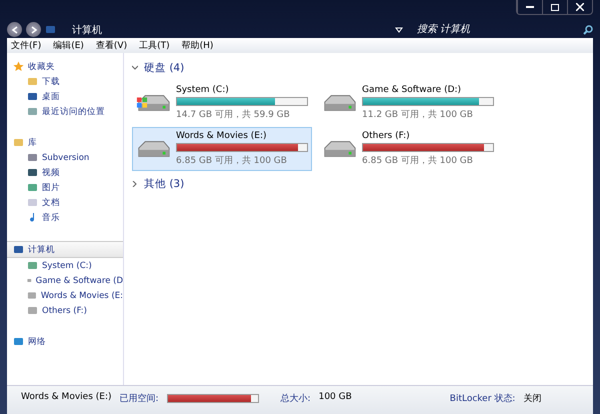 The width and height of the screenshot is (600, 414). What do you see at coordinates (65, 96) in the screenshot?
I see `nav-item: 桌面` at bounding box center [65, 96].